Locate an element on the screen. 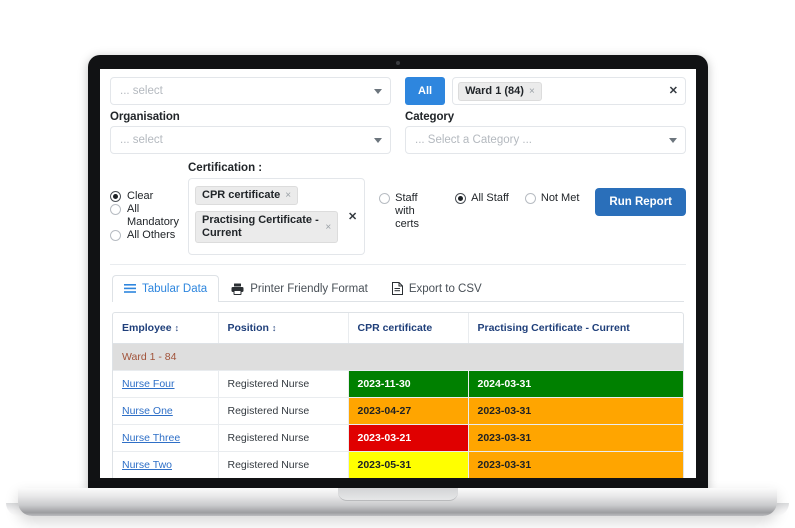 The width and height of the screenshot is (795, 528). table-group-label: Ward 1 - 84 is located at coordinates (398, 357).